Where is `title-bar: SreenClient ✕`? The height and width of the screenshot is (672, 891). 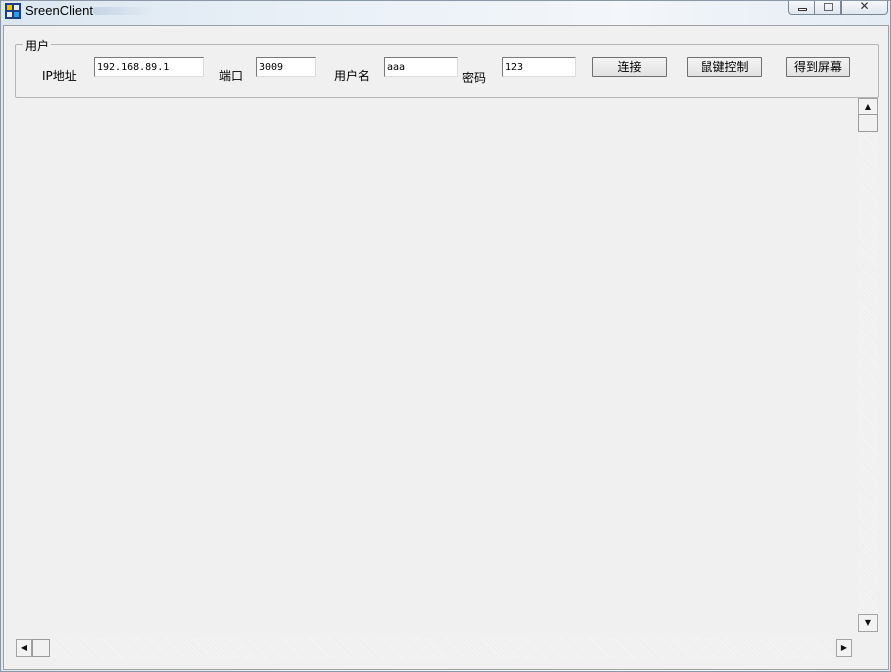
title-bar: SreenClient ✕ is located at coordinates (445, 11).